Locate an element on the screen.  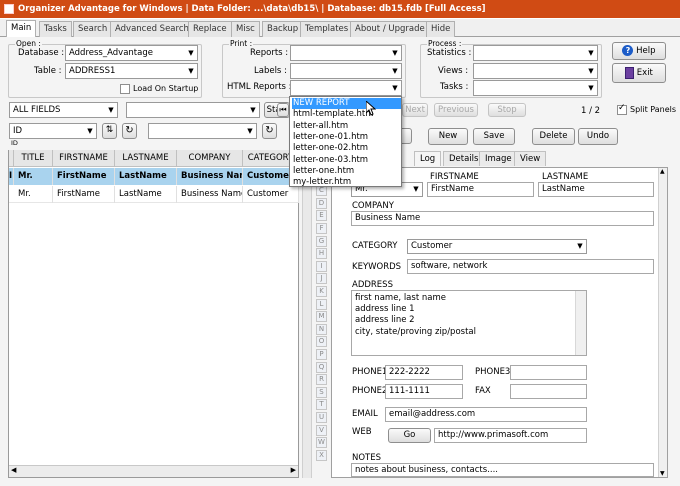
alpha-index-button: G is located at coordinates (321, 241).